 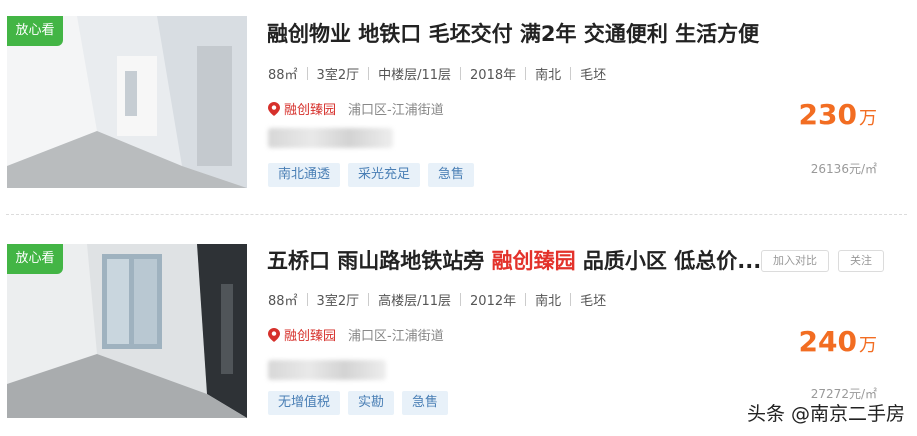 What do you see at coordinates (304, 403) in the screenshot?
I see `tag: 无增值税` at bounding box center [304, 403].